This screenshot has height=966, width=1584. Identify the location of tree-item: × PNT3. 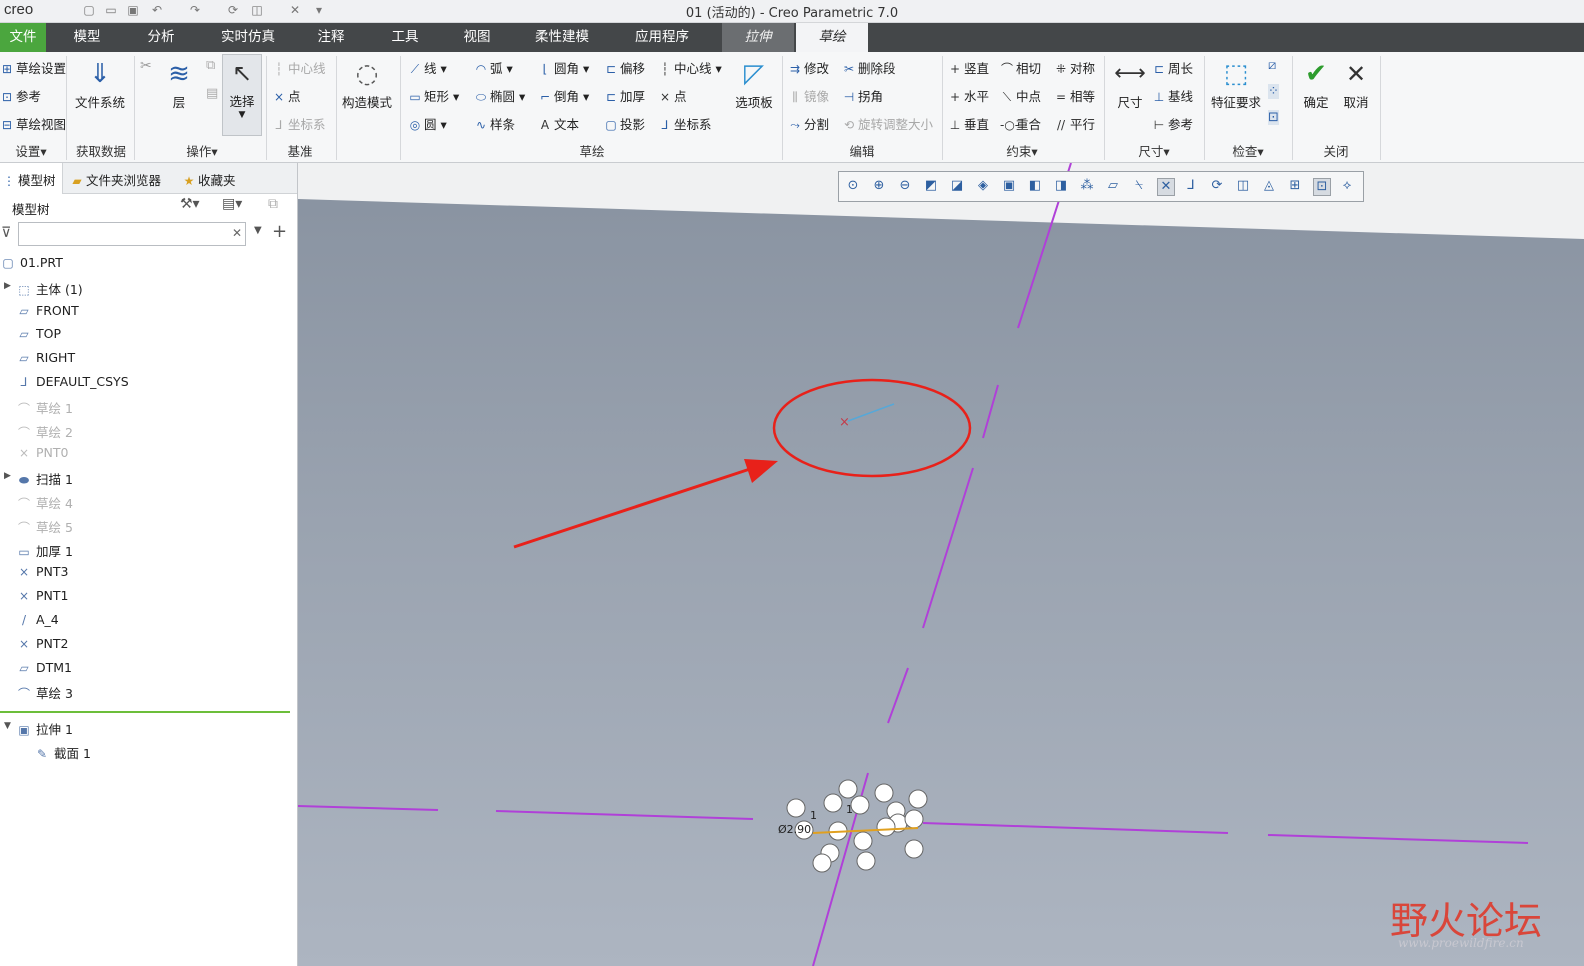
(42, 571).